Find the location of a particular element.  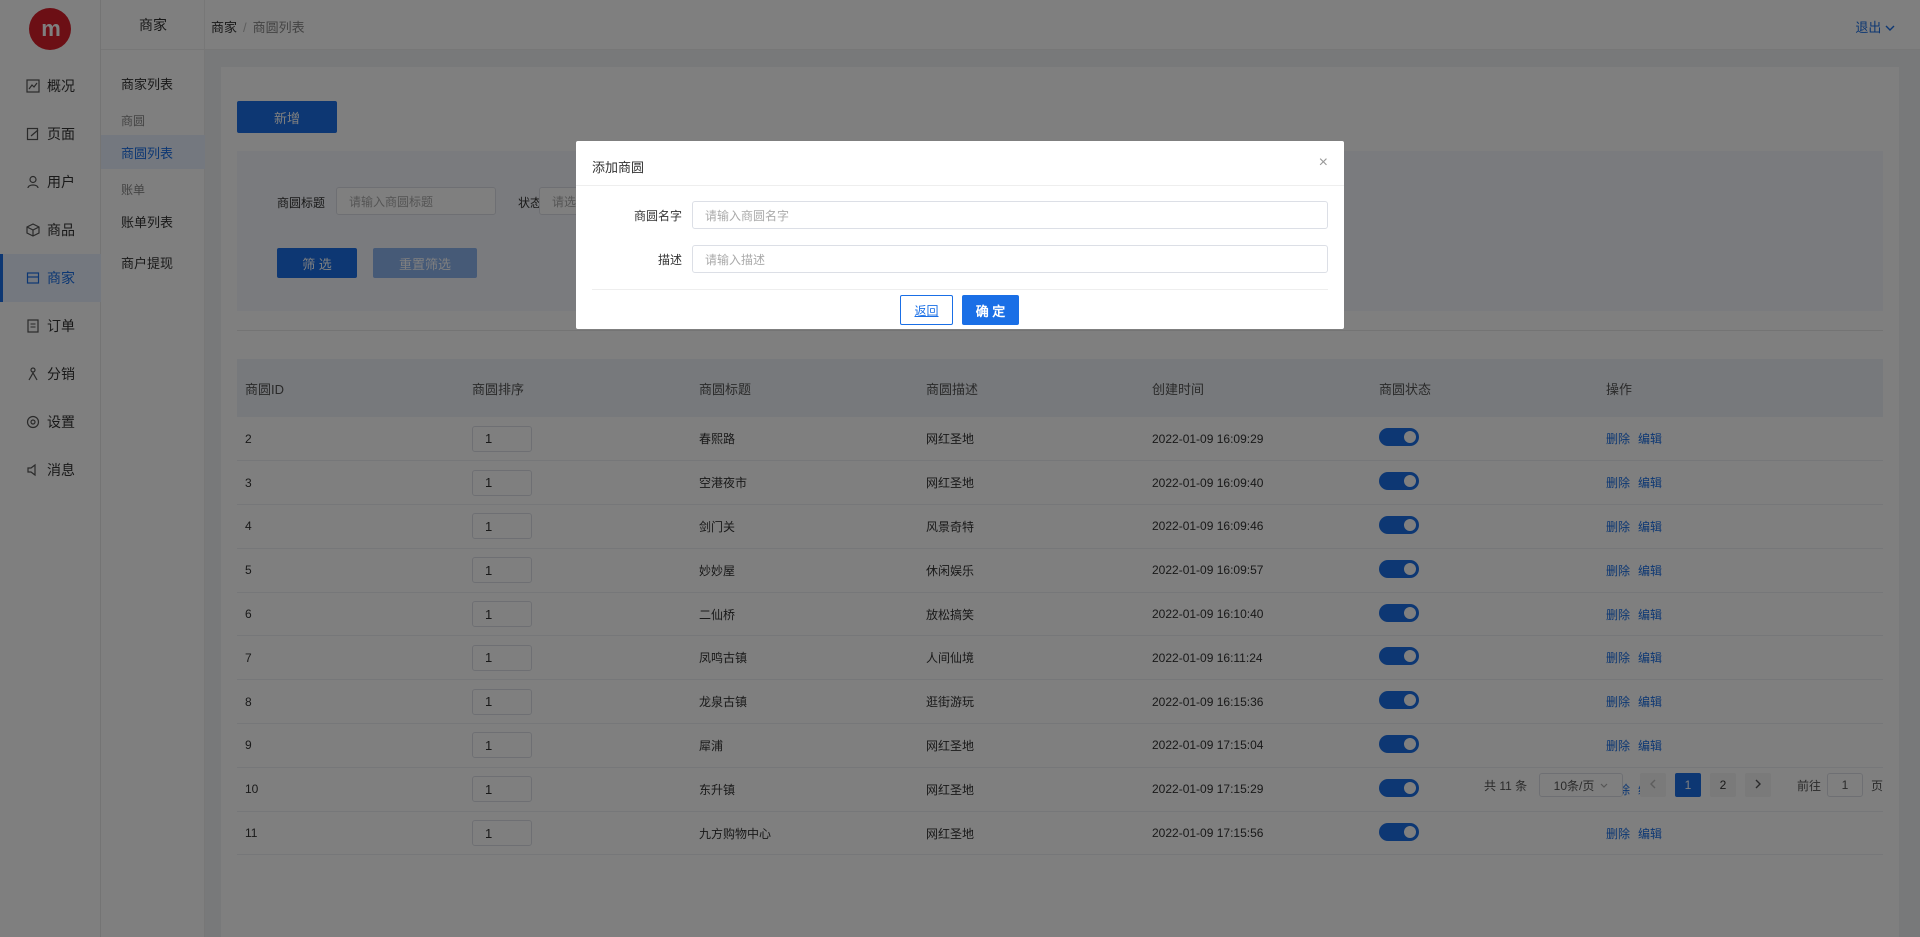

dialog-footer-divider is located at coordinates (960, 289).